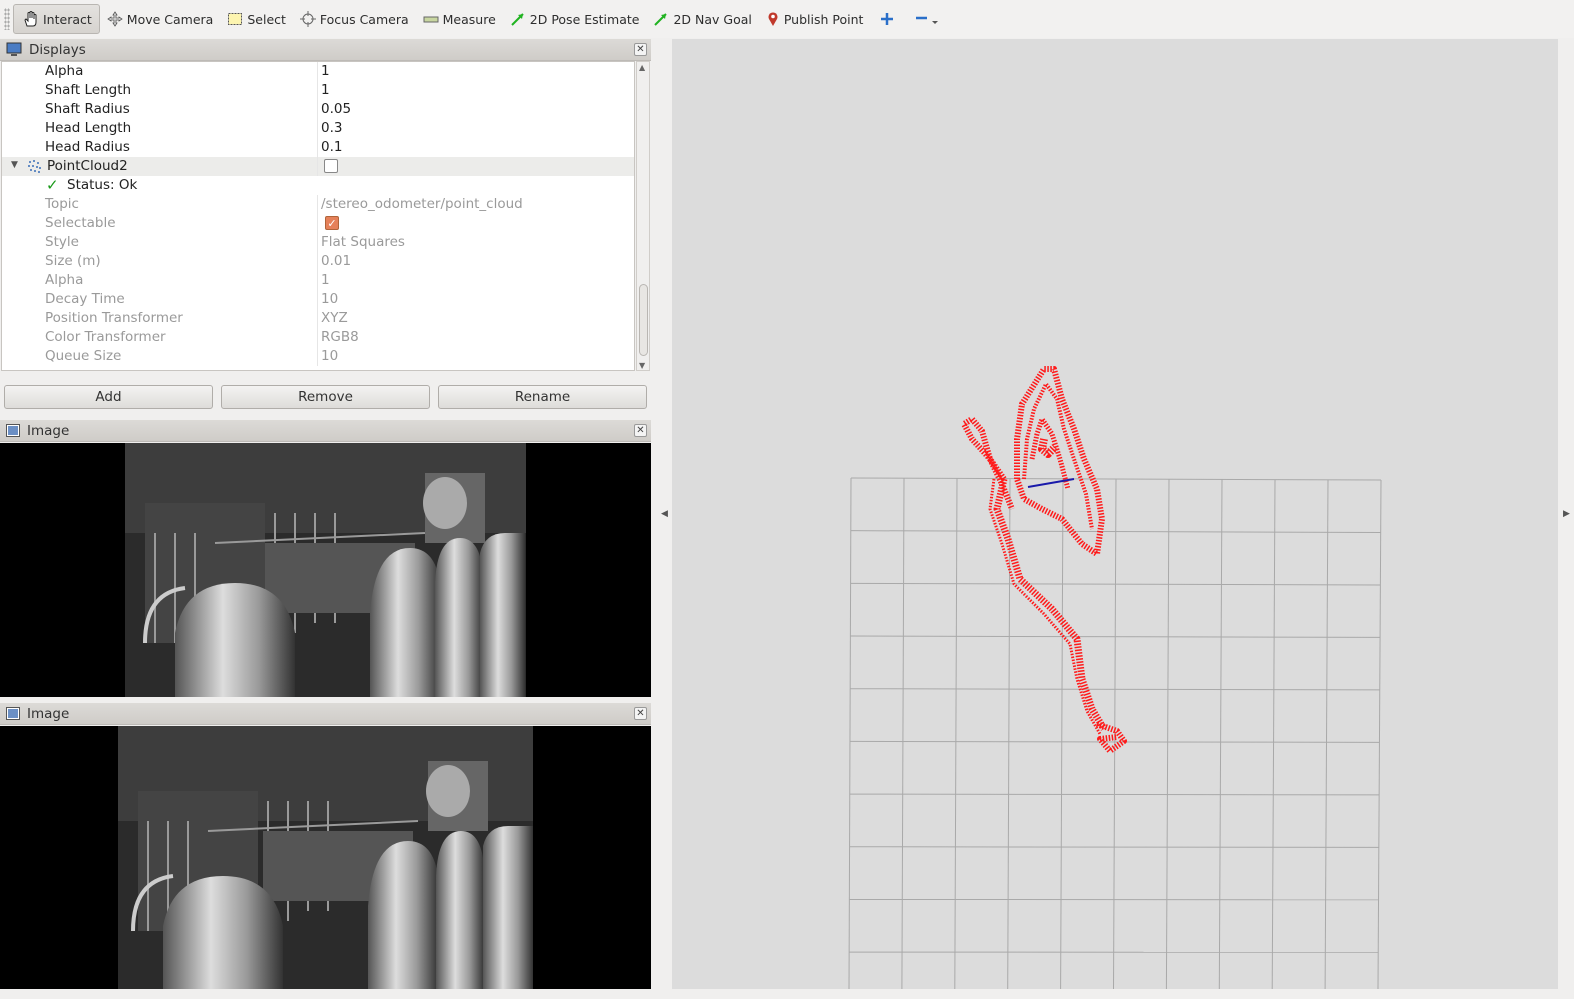  Describe the element at coordinates (87, 166) in the screenshot. I see `display-name: PointCloud2` at that location.